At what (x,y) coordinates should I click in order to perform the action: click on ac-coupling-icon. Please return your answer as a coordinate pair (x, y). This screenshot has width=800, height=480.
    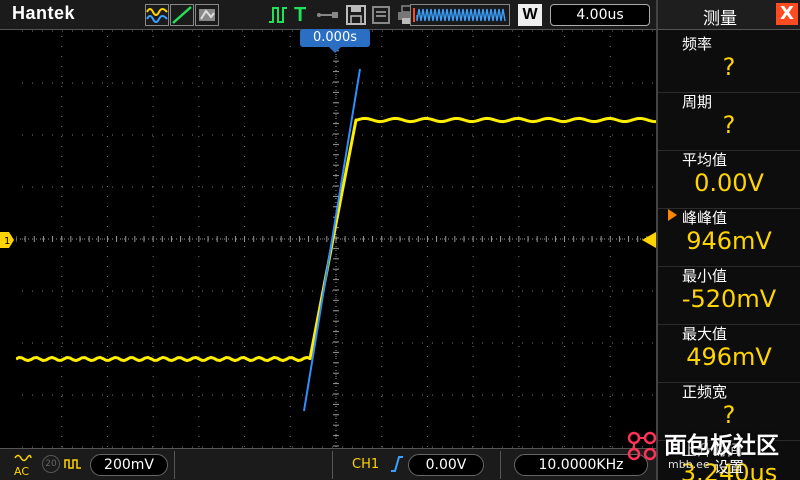
    Looking at the image, I should click on (23, 458).